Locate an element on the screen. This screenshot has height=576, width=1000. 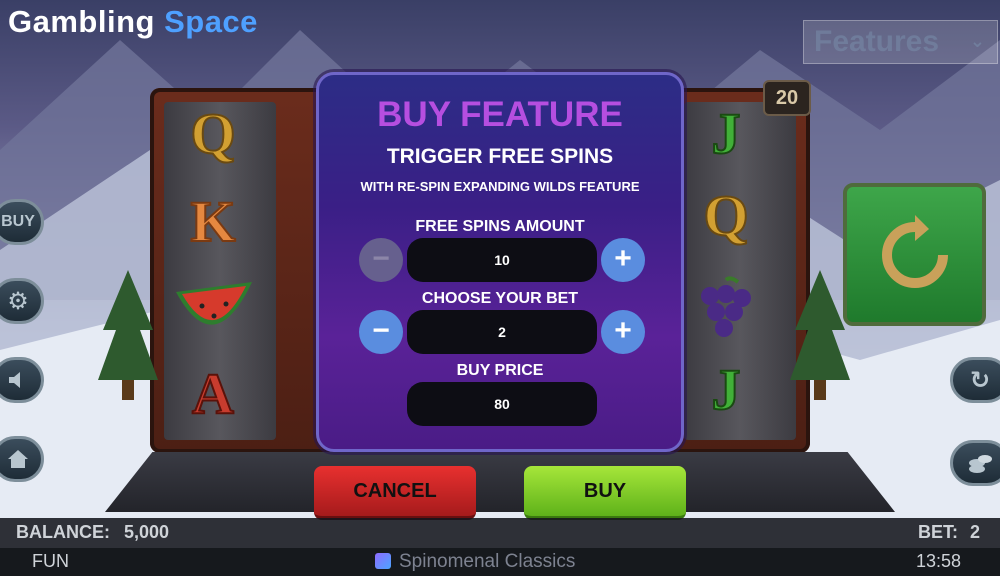
sound-button is located at coordinates (22, 380).